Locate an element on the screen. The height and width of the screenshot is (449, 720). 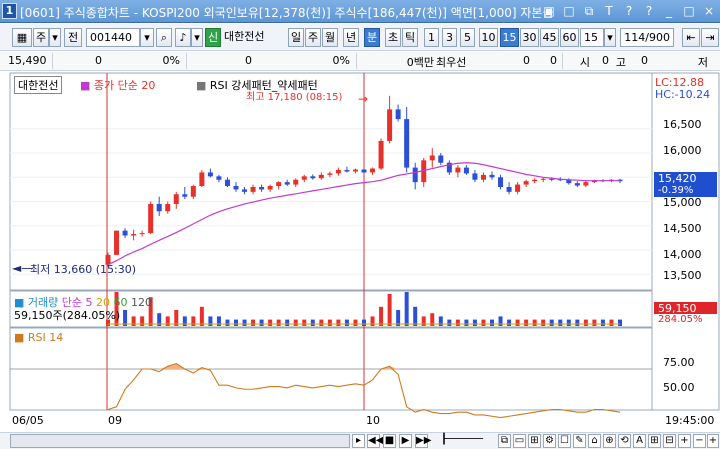
speaker-dropdown-icon: ▾ is located at coordinates (197, 37).